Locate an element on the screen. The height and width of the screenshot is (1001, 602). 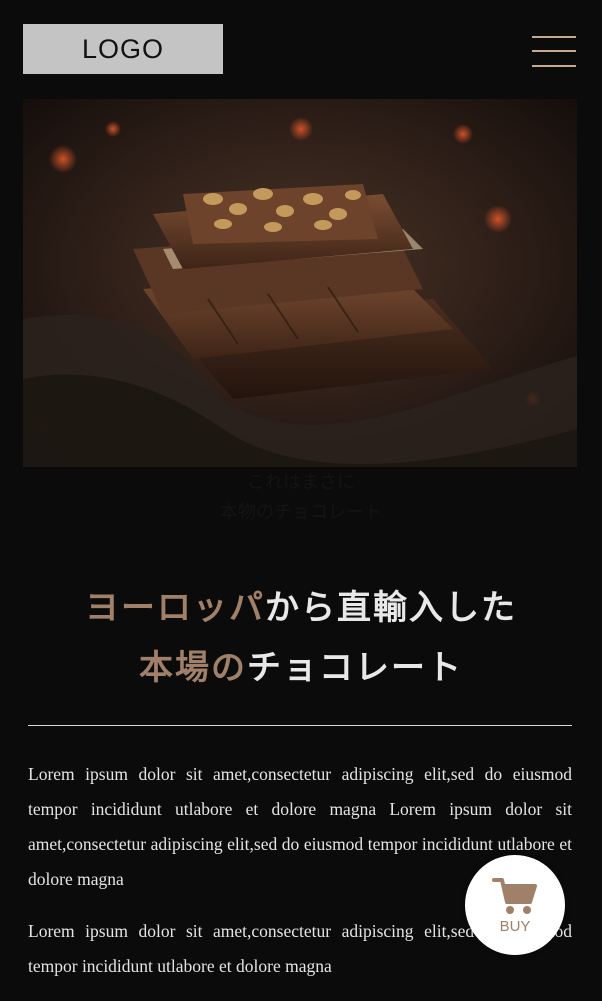
hamburger-menu-icon is located at coordinates (554, 52).